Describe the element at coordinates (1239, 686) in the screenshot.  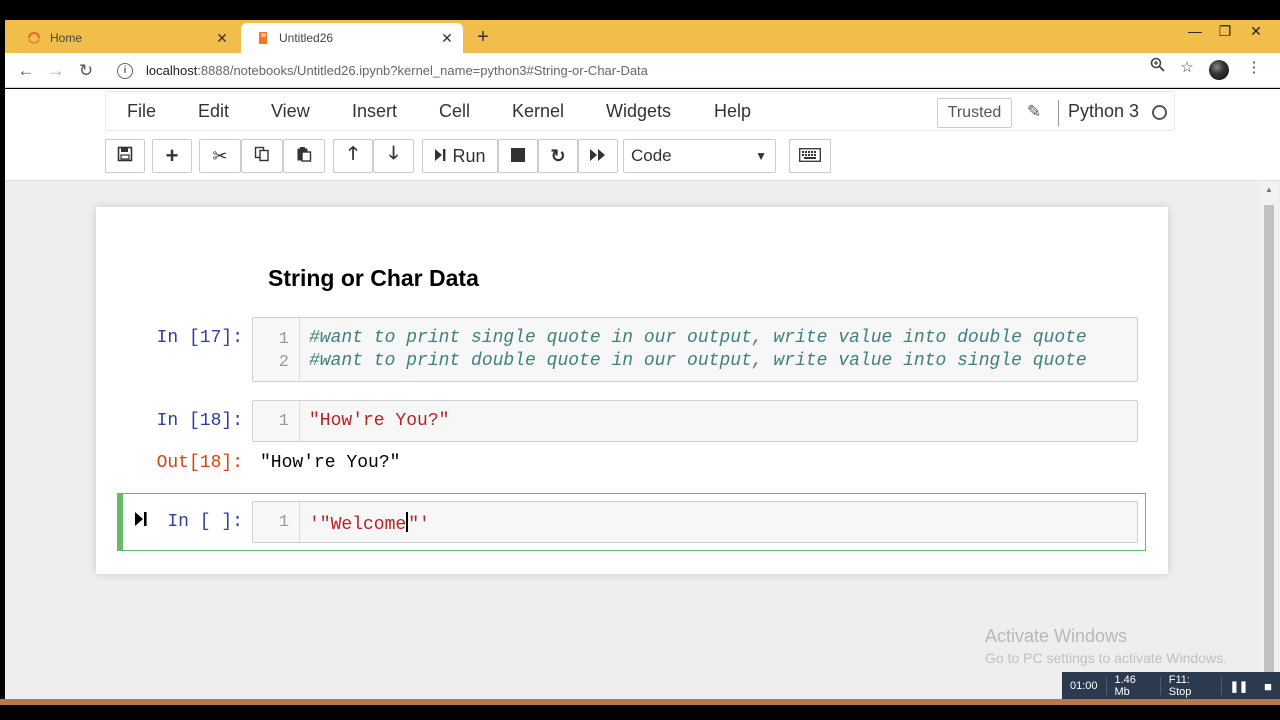
I see `pause-icon: ❚❚` at that location.